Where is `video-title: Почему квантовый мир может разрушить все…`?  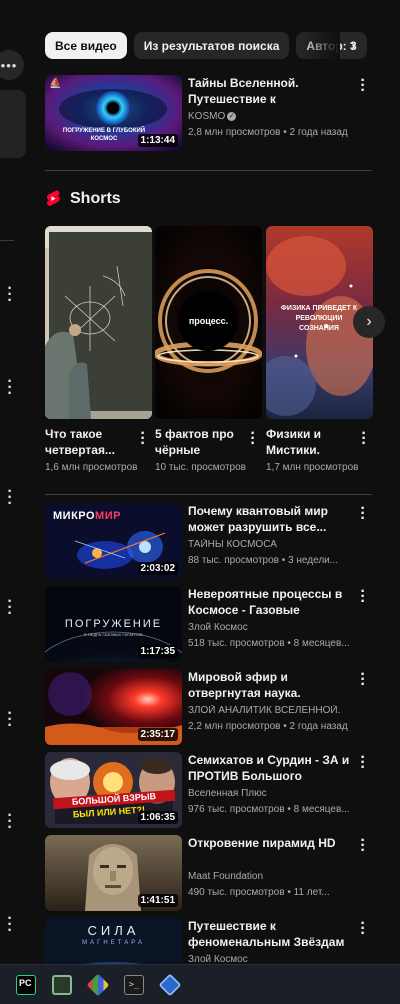 video-title: Почему квантовый мир может разрушить все… is located at coordinates (273, 519).